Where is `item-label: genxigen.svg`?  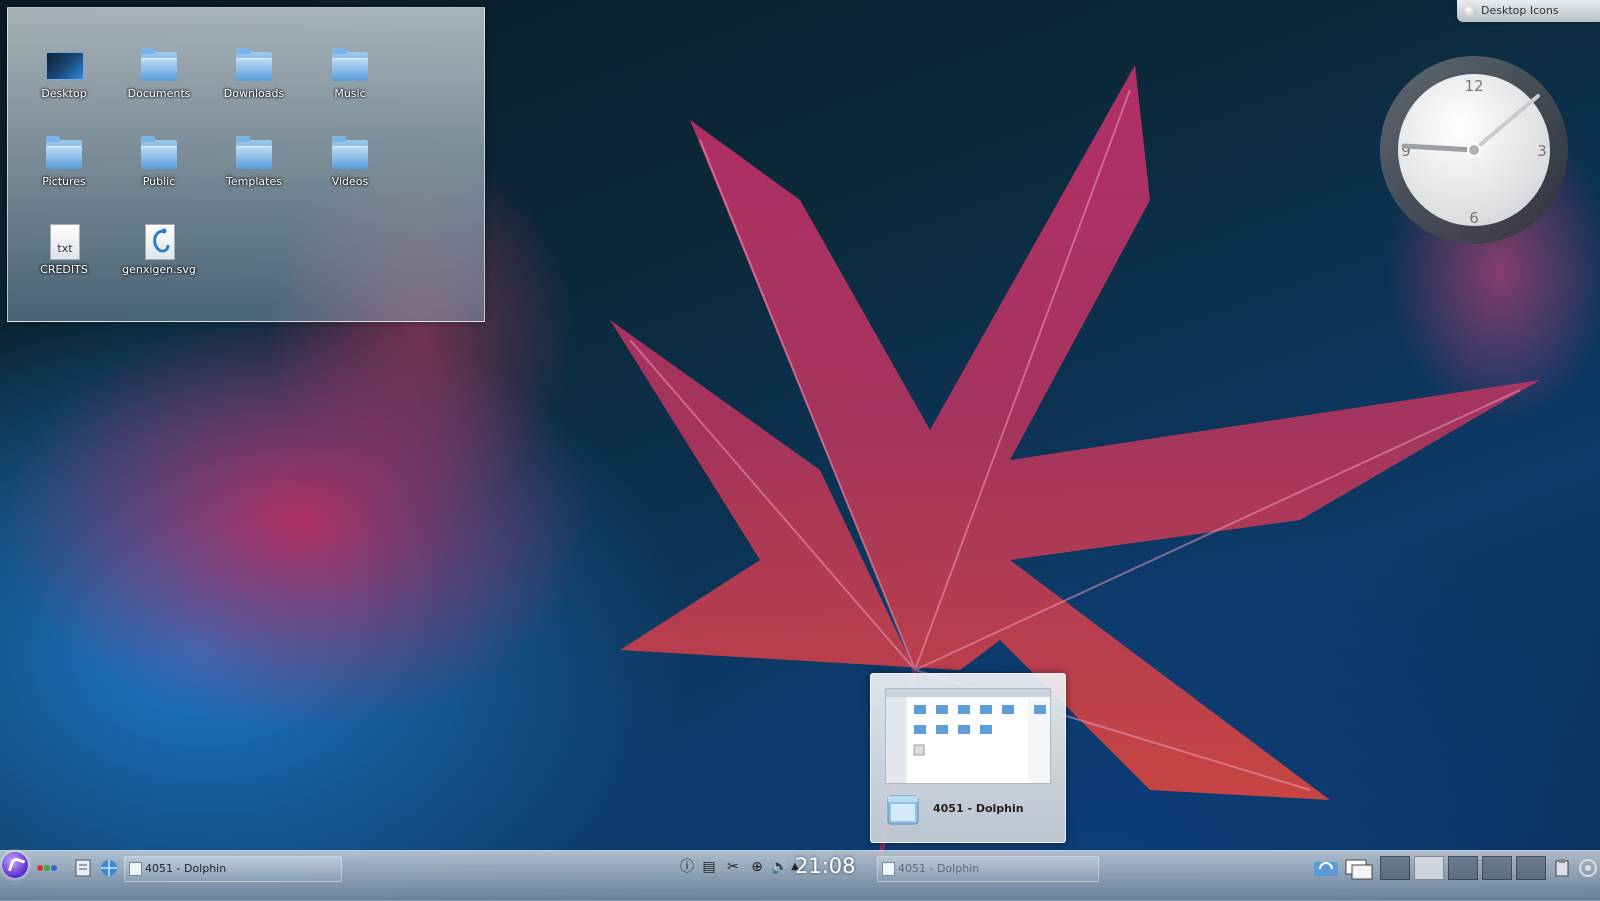
item-label: genxigen.svg is located at coordinates (159, 269).